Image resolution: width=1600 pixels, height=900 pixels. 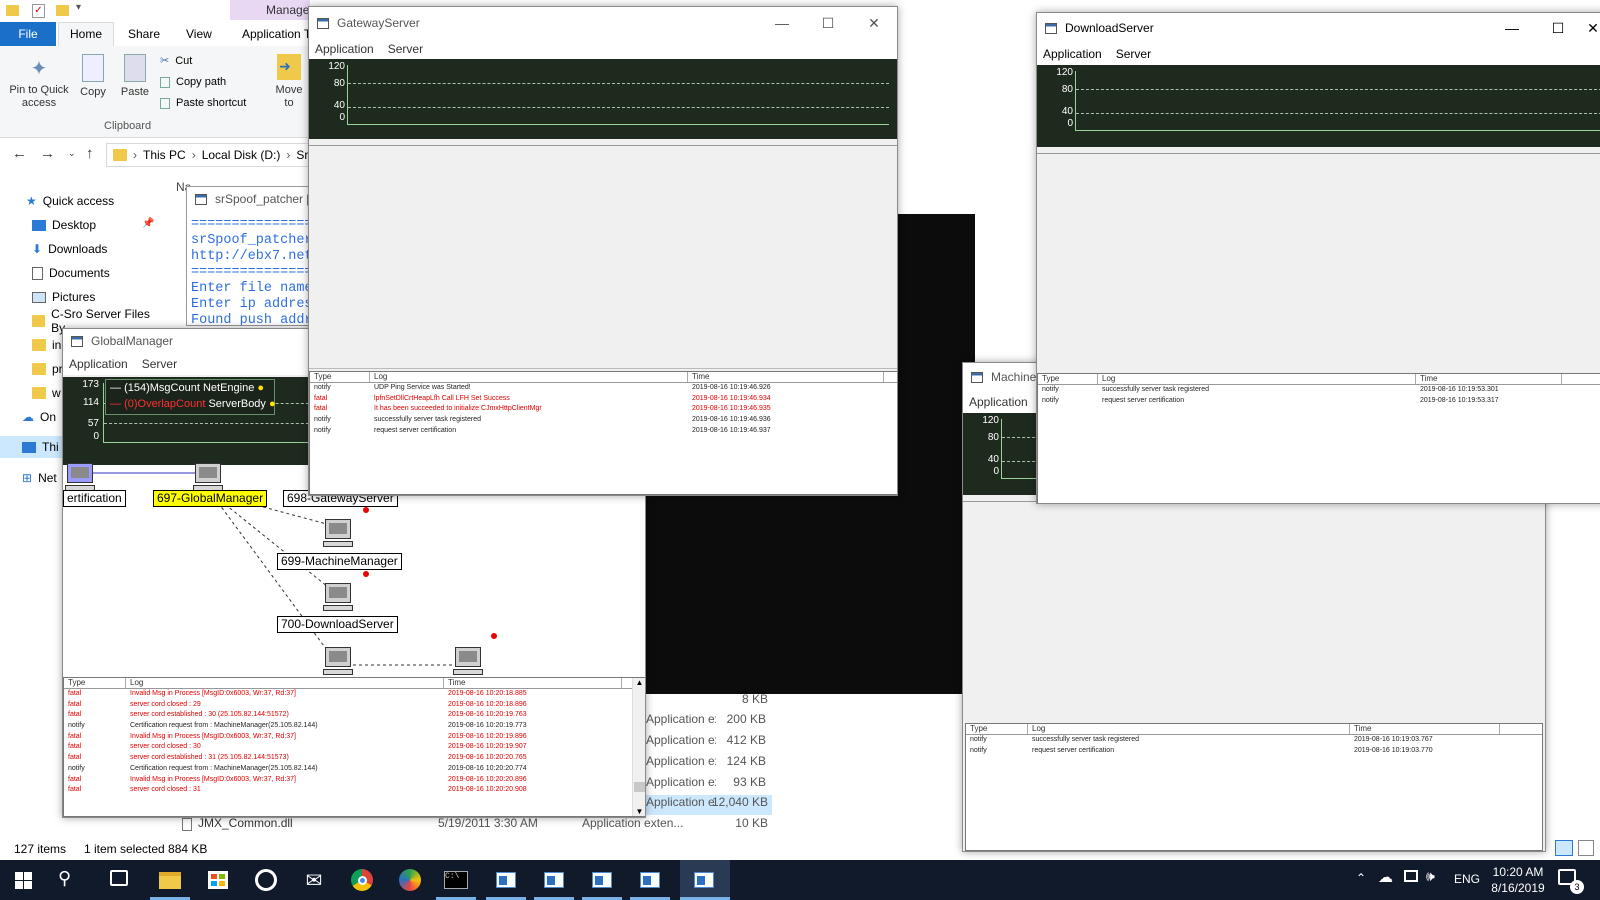 What do you see at coordinates (314, 880) in the screenshot?
I see `mail-icon: ✉` at bounding box center [314, 880].